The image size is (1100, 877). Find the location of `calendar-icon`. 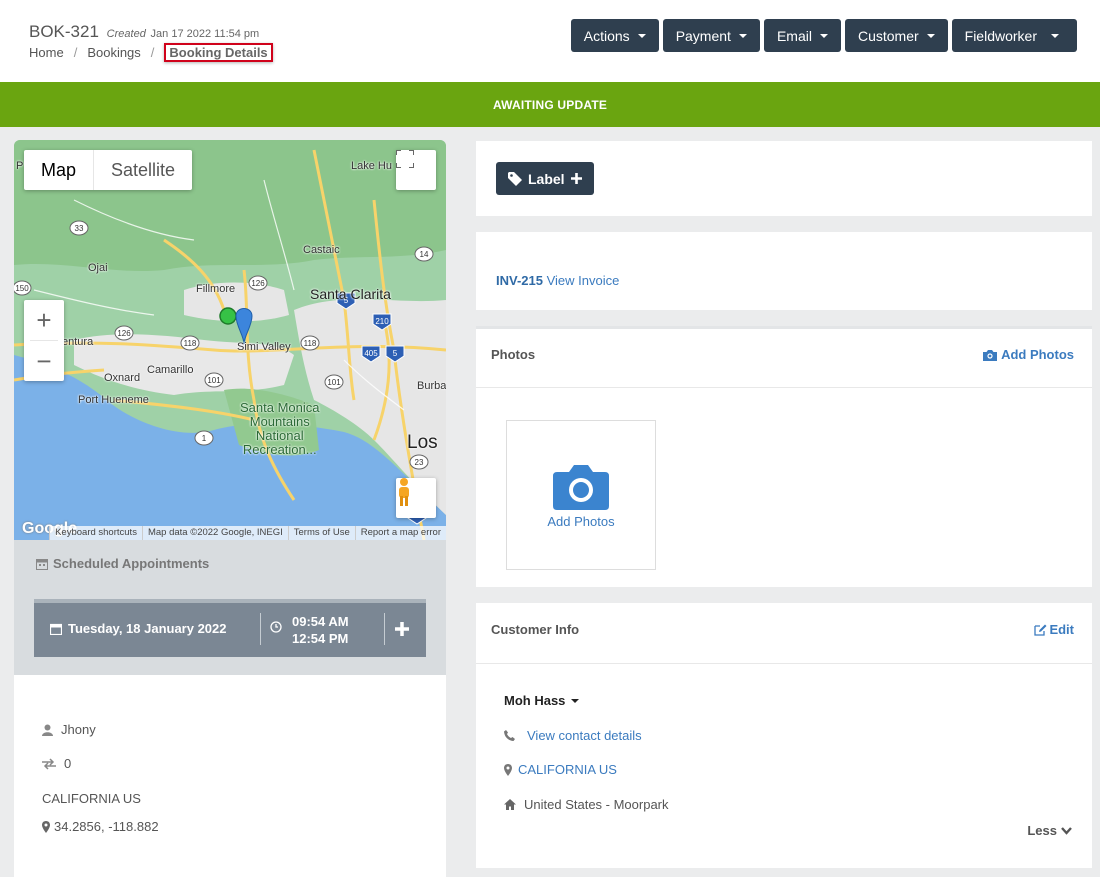

calendar-icon is located at coordinates (56, 629).